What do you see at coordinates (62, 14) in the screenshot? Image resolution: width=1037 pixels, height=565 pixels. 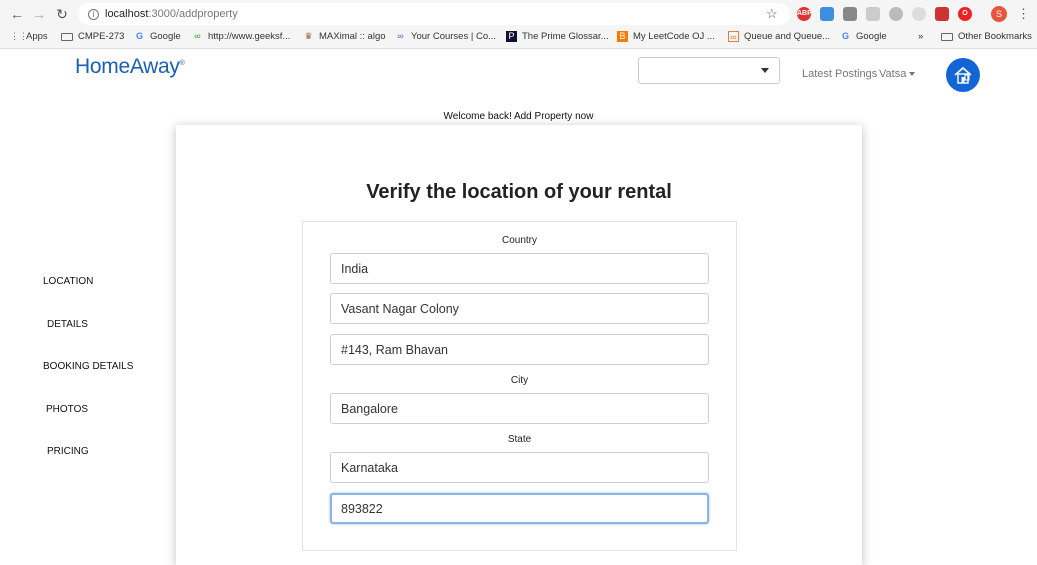 I see `reload-icon: ↻` at bounding box center [62, 14].